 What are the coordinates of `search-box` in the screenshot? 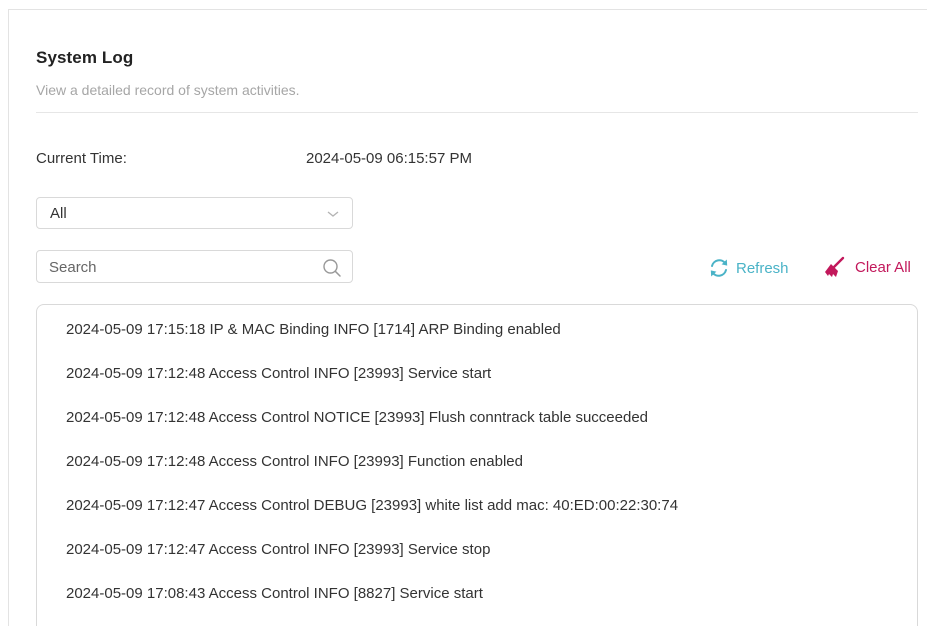 It's located at (194, 266).